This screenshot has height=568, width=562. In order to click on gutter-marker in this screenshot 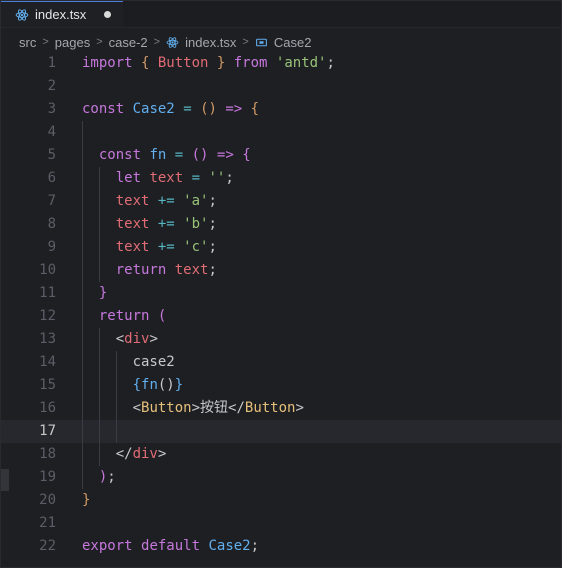, I will do `click(5, 480)`.